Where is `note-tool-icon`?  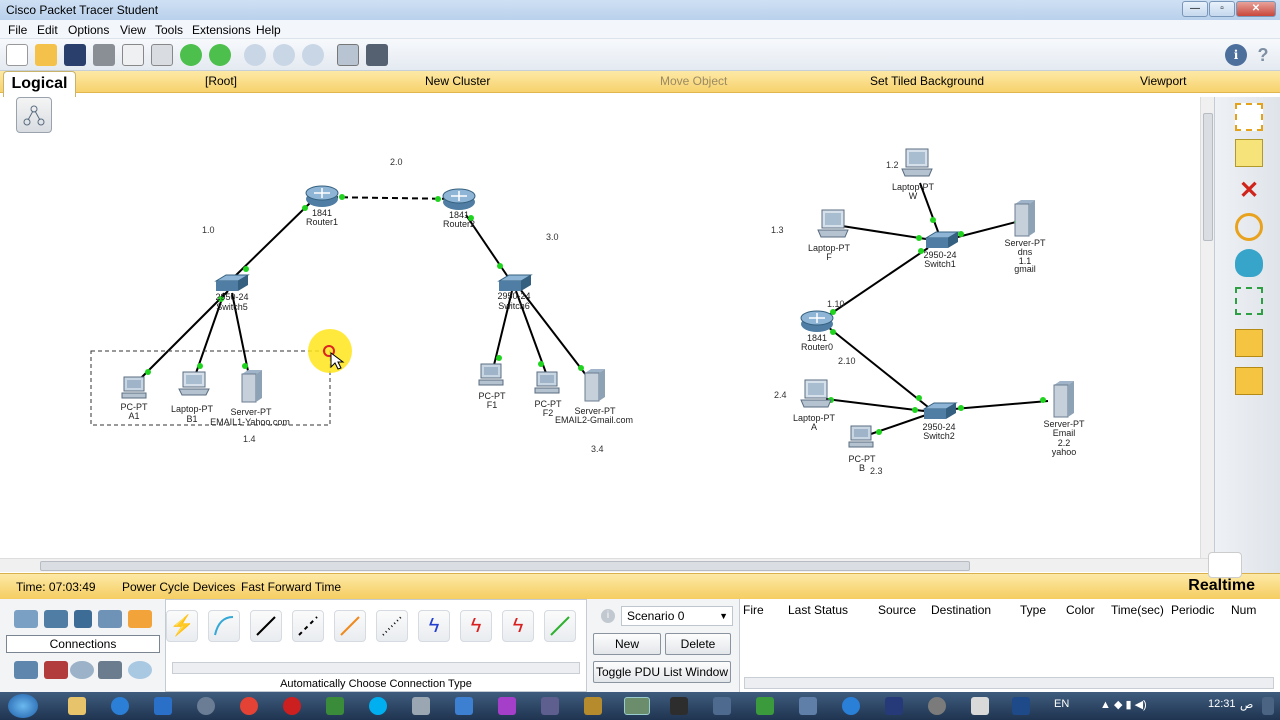 note-tool-icon is located at coordinates (1249, 153).